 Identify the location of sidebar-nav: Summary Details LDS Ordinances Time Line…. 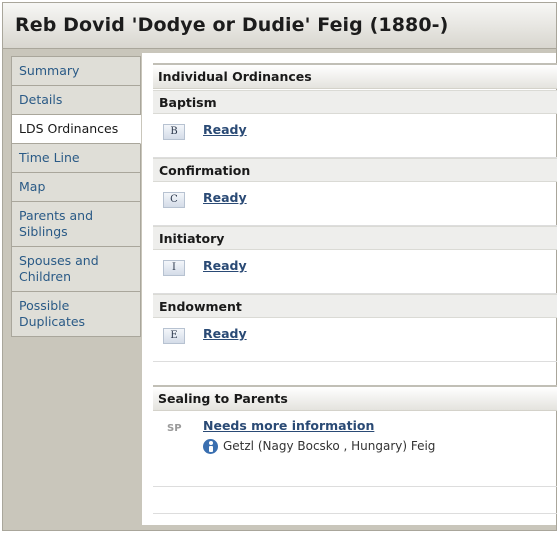
(76, 196).